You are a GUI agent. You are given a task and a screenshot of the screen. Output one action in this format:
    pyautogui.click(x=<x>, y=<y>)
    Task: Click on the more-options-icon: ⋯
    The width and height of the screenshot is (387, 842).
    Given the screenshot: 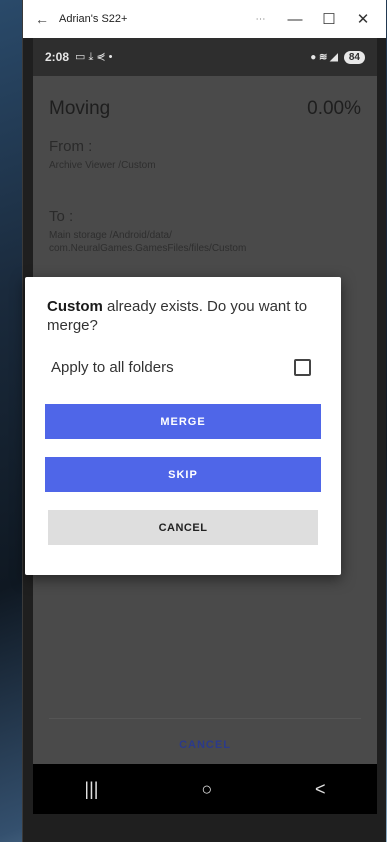 What is the action you would take?
    pyautogui.click(x=261, y=19)
    